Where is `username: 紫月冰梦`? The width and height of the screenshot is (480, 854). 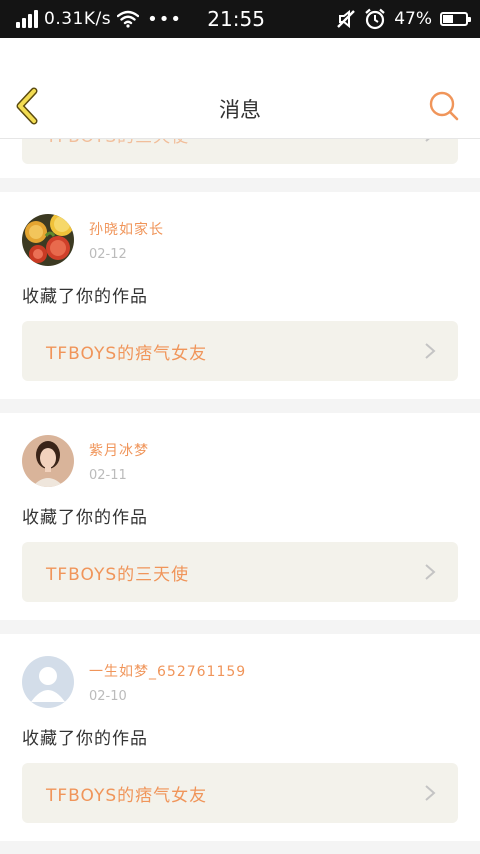 username: 紫月冰梦 is located at coordinates (119, 450).